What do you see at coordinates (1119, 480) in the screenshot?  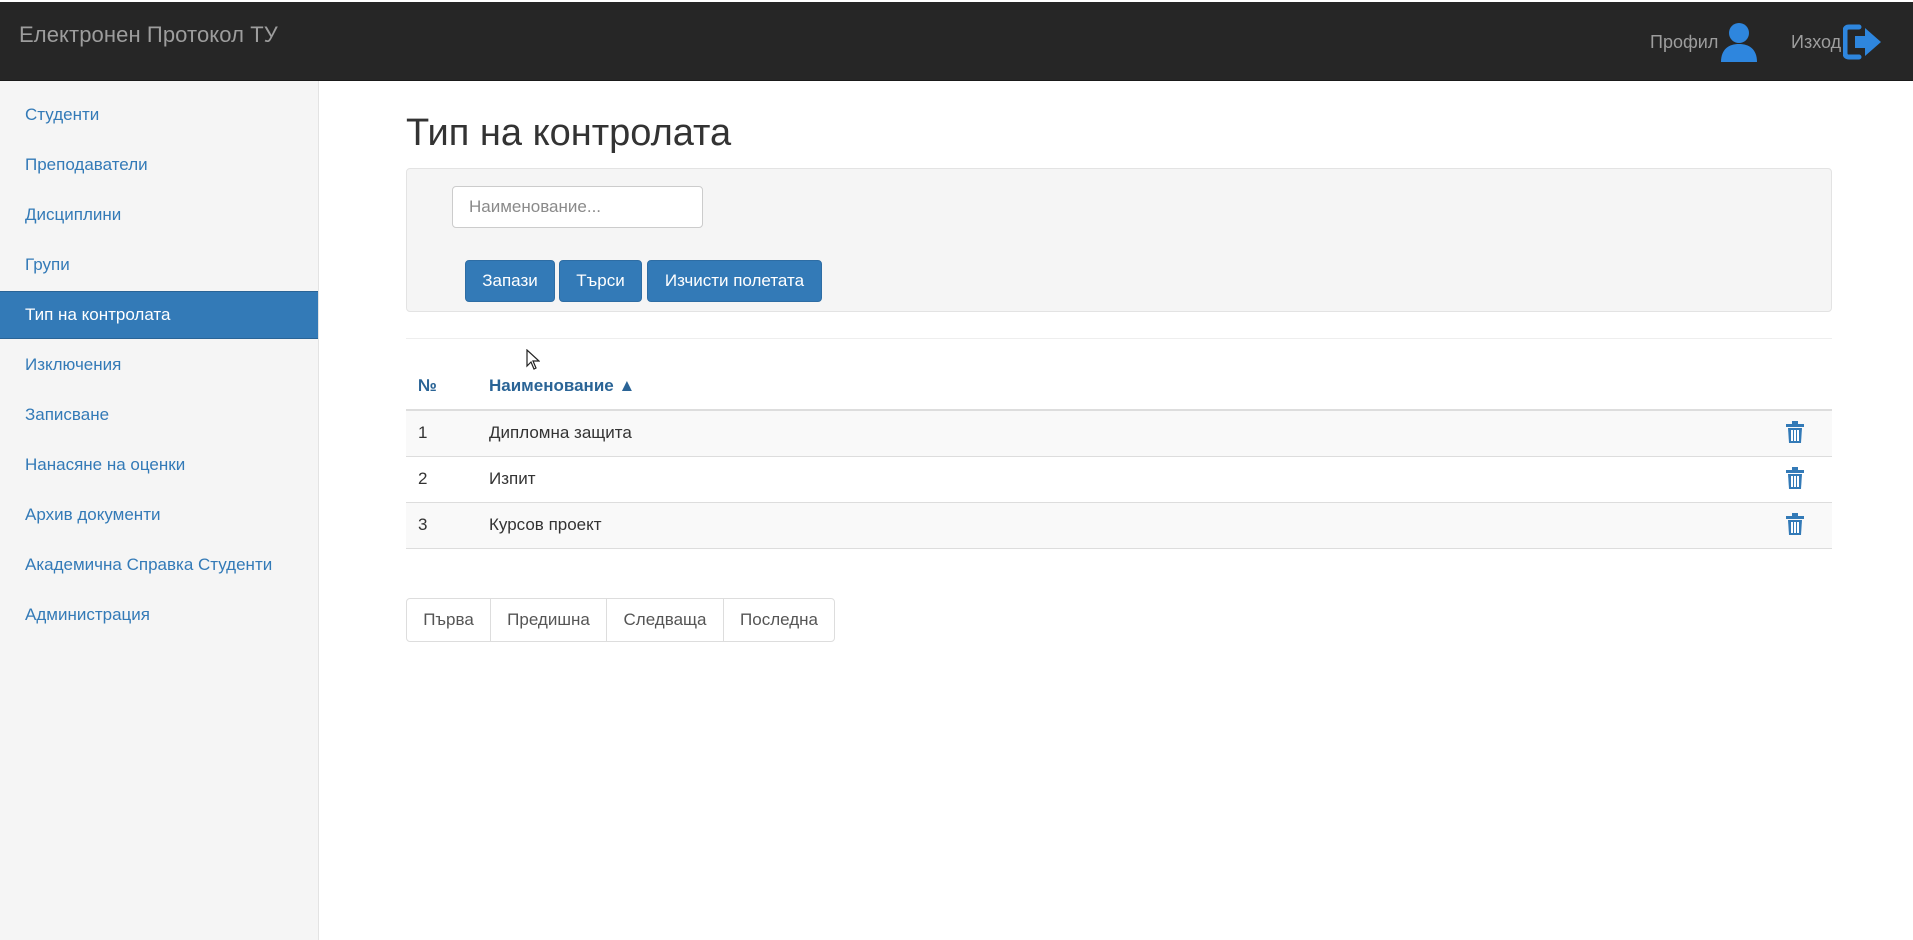 I see `table-row: 2 Изпит` at bounding box center [1119, 480].